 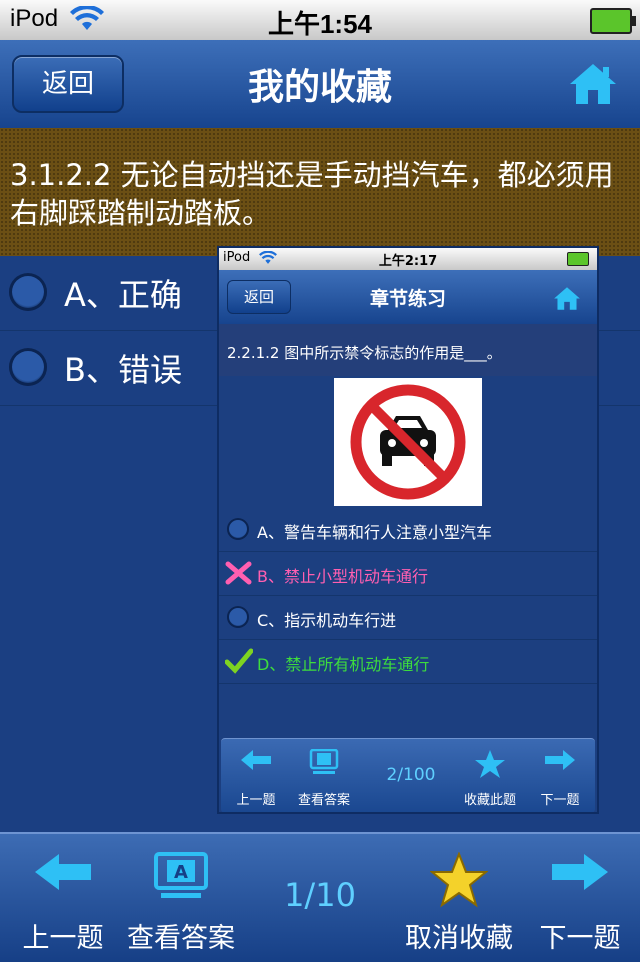 I want to click on next-question-button: 下一题, so click(x=580, y=898).